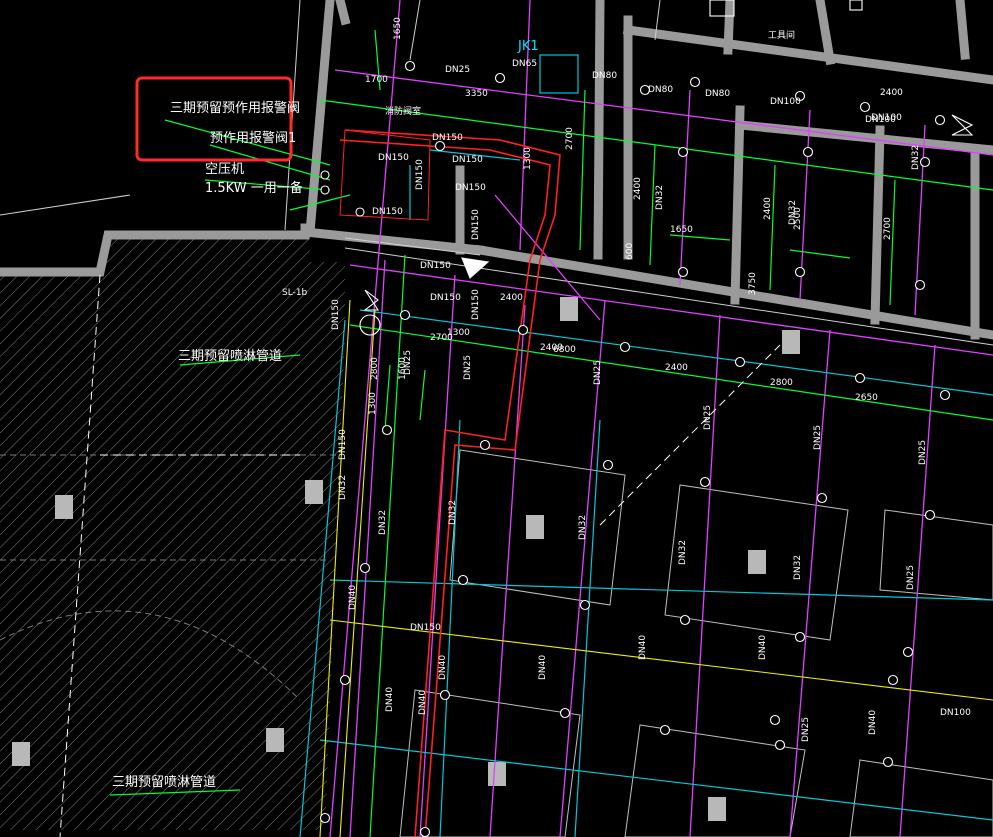  Describe the element at coordinates (235, 108) in the screenshot. I see `highlight-label-1: 三期预留预作用报警阀` at that location.